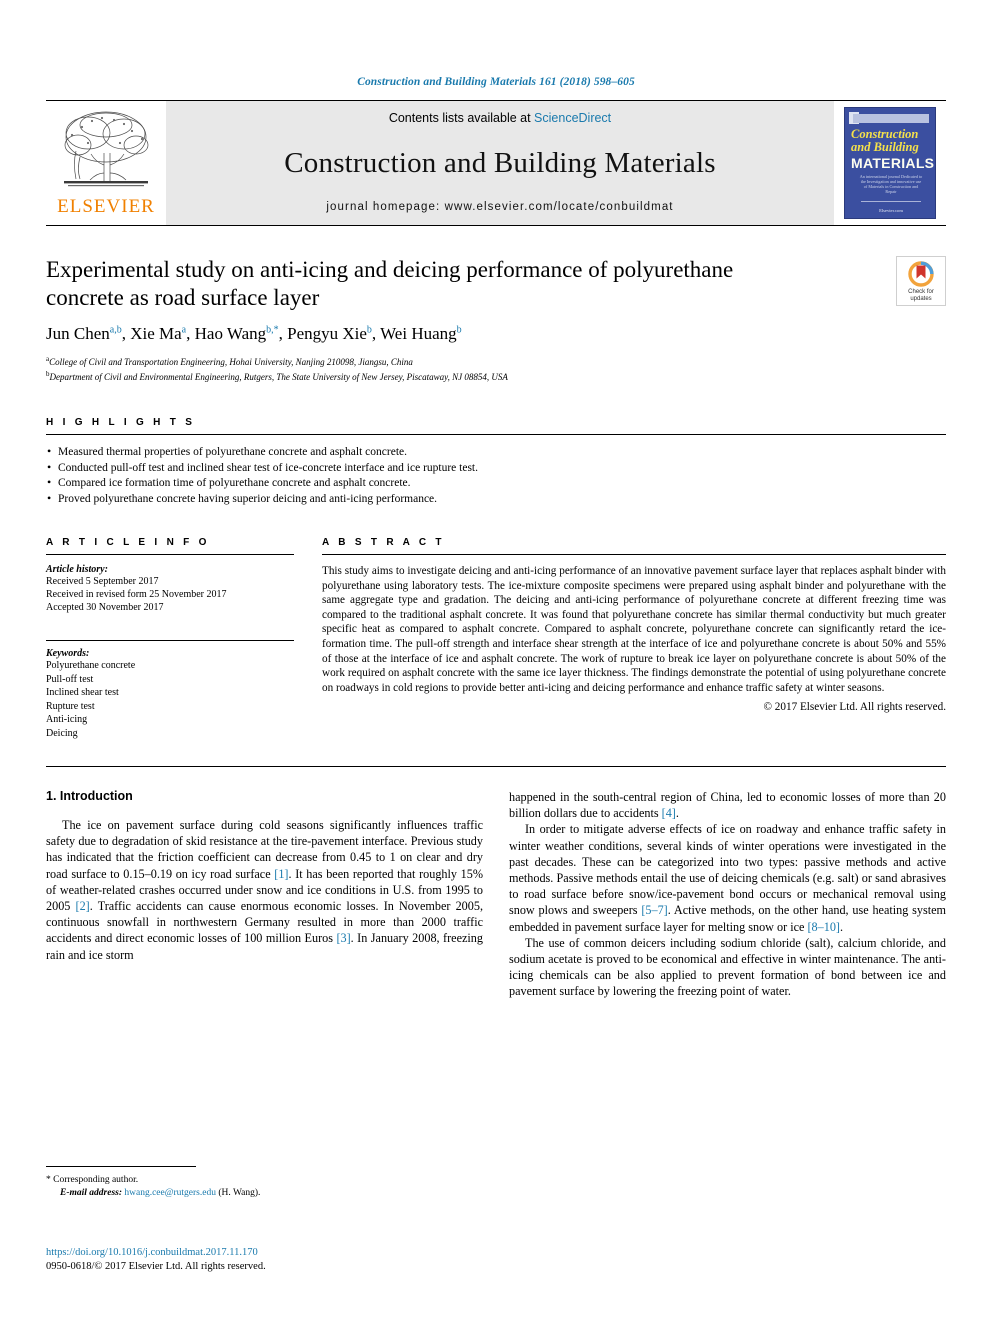 The image size is (992, 1323). Describe the element at coordinates (70, 679) in the screenshot. I see `keyword-item: Pull-off test` at that location.